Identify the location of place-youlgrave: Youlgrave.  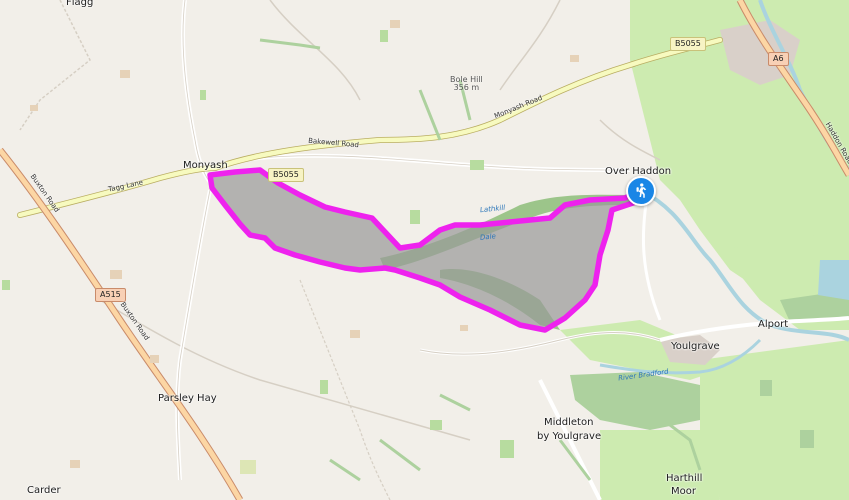
(695, 346).